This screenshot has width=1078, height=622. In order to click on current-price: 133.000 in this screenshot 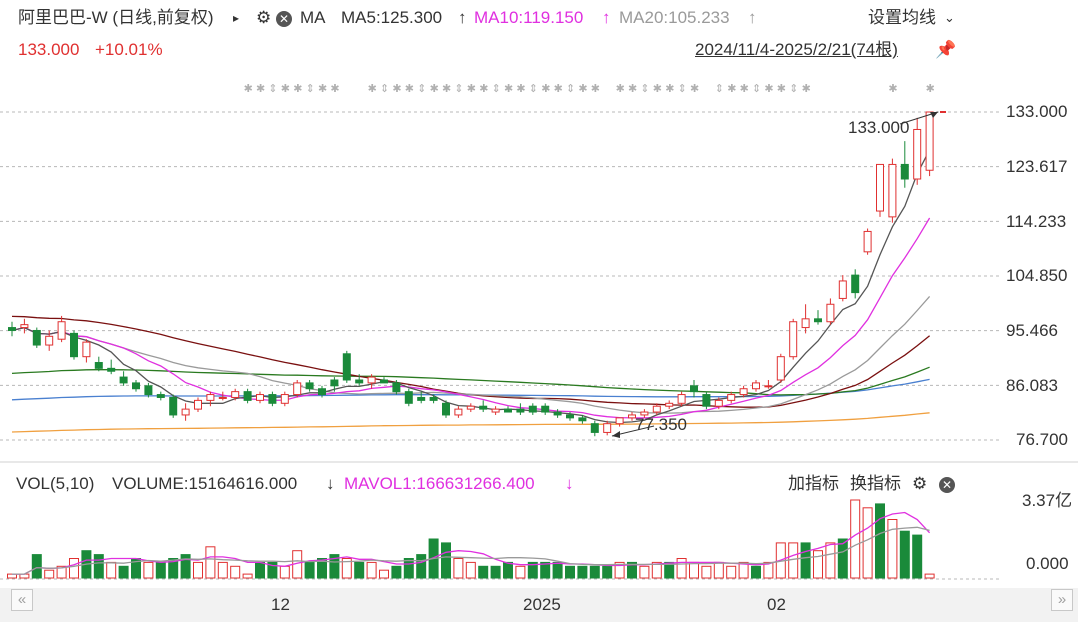, I will do `click(49, 49)`.